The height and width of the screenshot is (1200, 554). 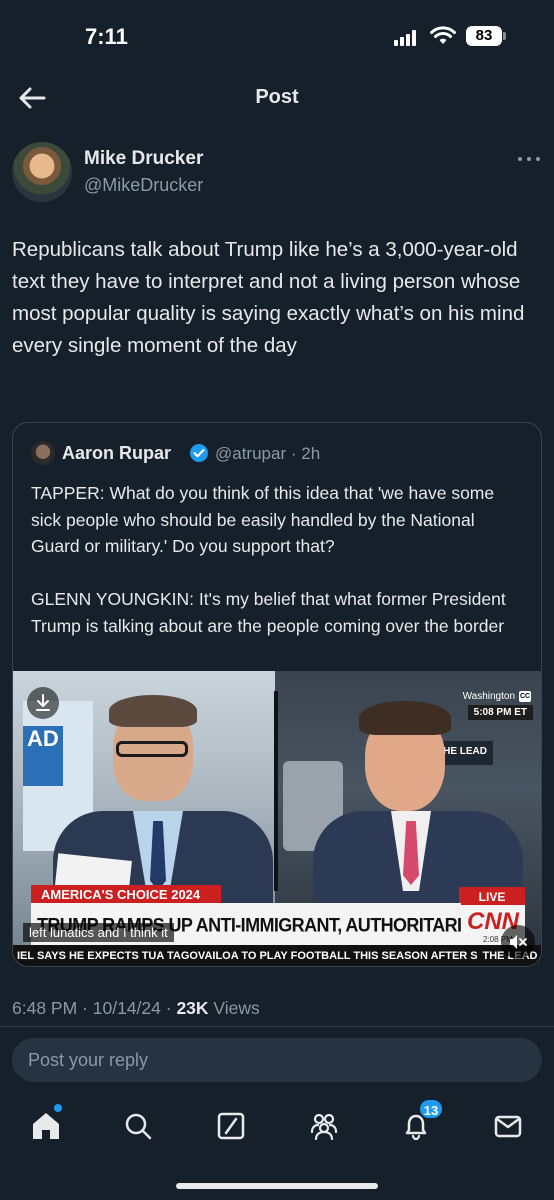 I want to click on views-count: 23K, so click(x=192, y=1008).